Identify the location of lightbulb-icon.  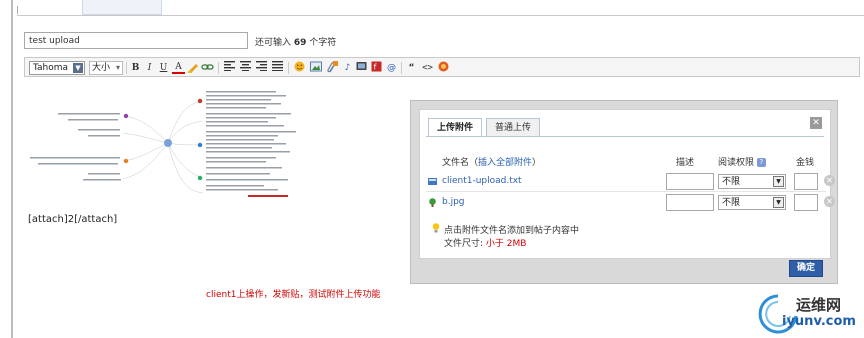
(436, 228).